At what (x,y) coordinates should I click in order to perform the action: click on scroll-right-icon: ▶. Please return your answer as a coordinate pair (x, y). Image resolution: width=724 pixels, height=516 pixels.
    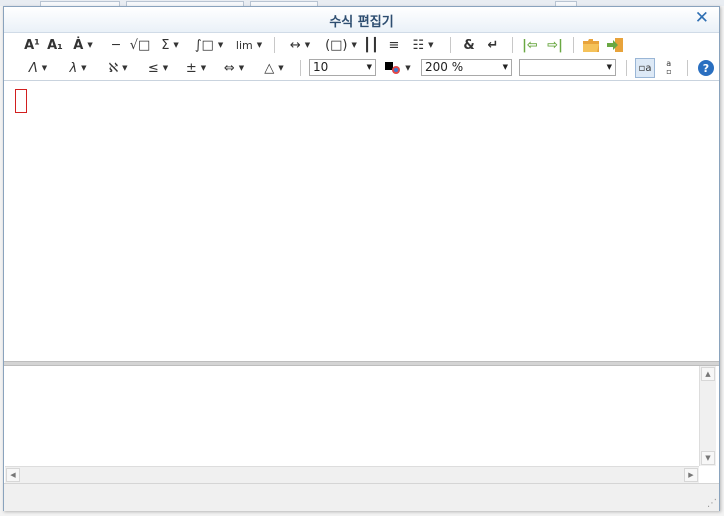
    Looking at the image, I should click on (691, 475).